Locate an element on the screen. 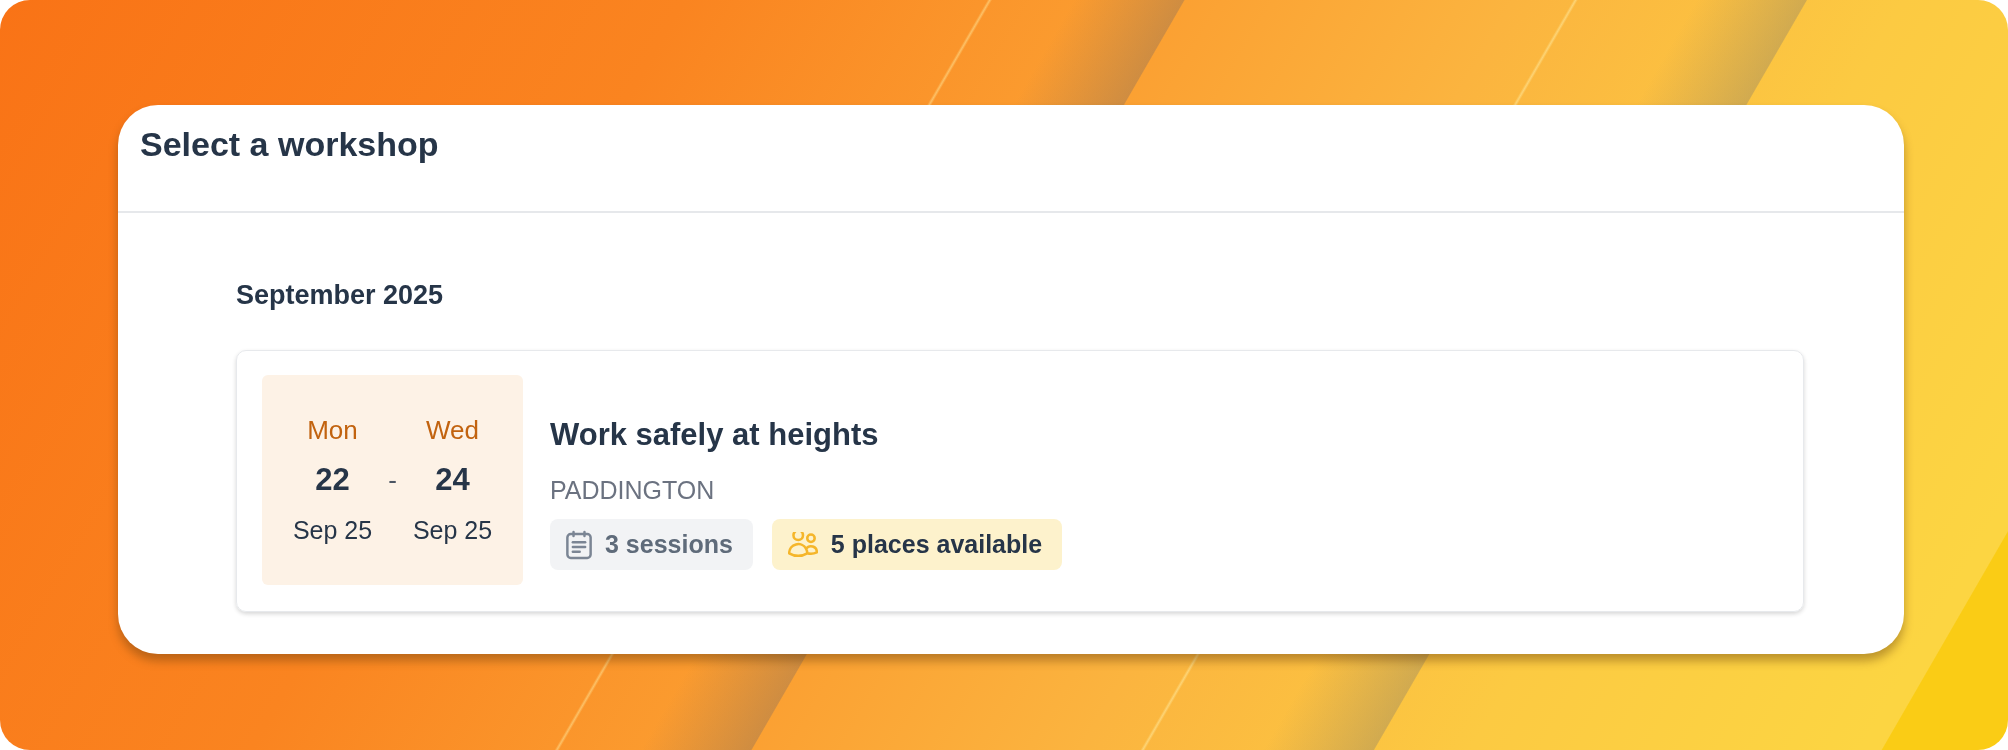  badge-label: 3 sessions is located at coordinates (669, 544).